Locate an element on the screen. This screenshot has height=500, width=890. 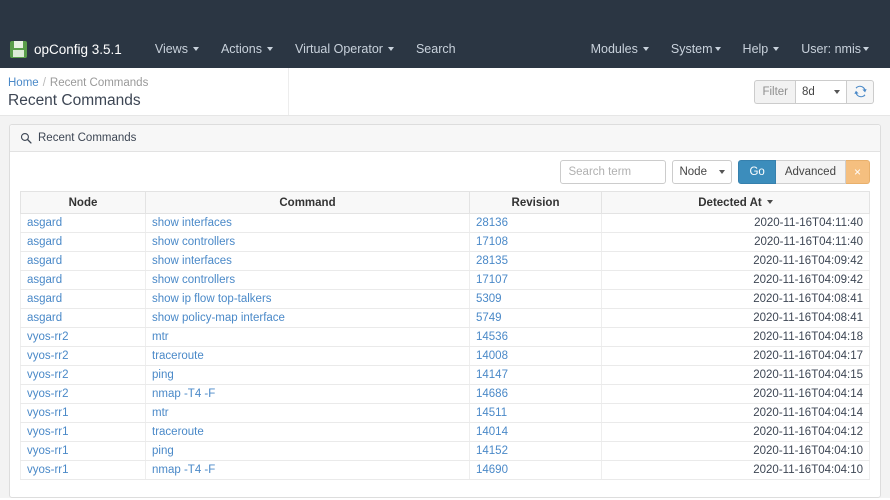
search-field-select: Node is located at coordinates (702, 172).